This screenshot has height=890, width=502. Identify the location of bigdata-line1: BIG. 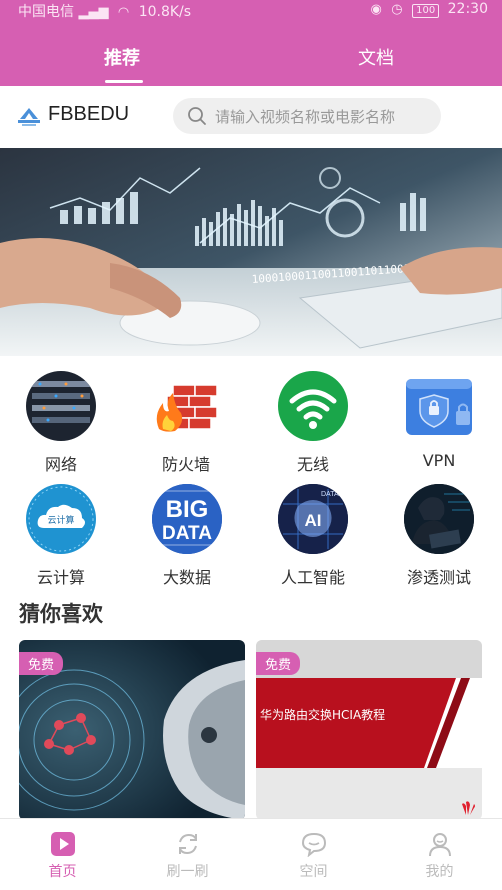
(187, 509).